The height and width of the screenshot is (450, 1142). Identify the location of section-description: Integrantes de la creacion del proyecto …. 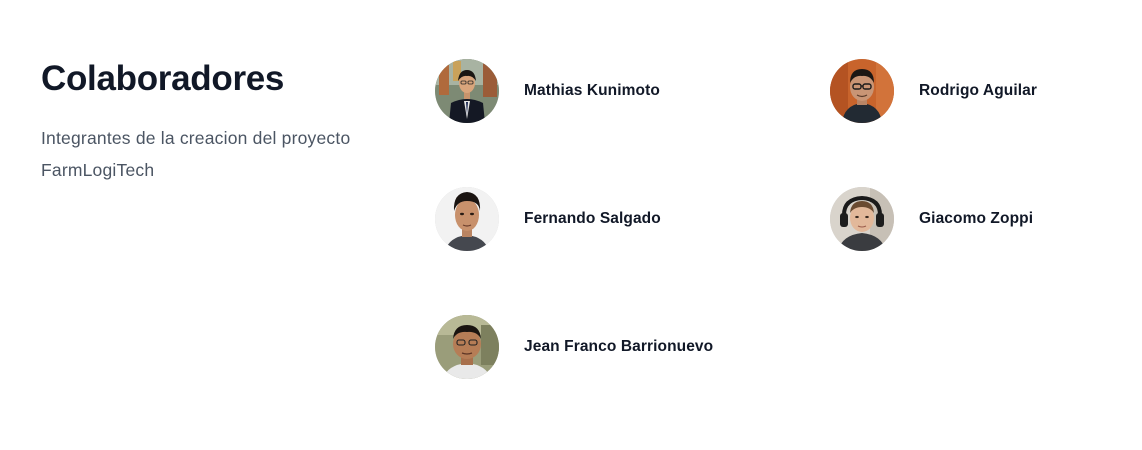
(196, 154).